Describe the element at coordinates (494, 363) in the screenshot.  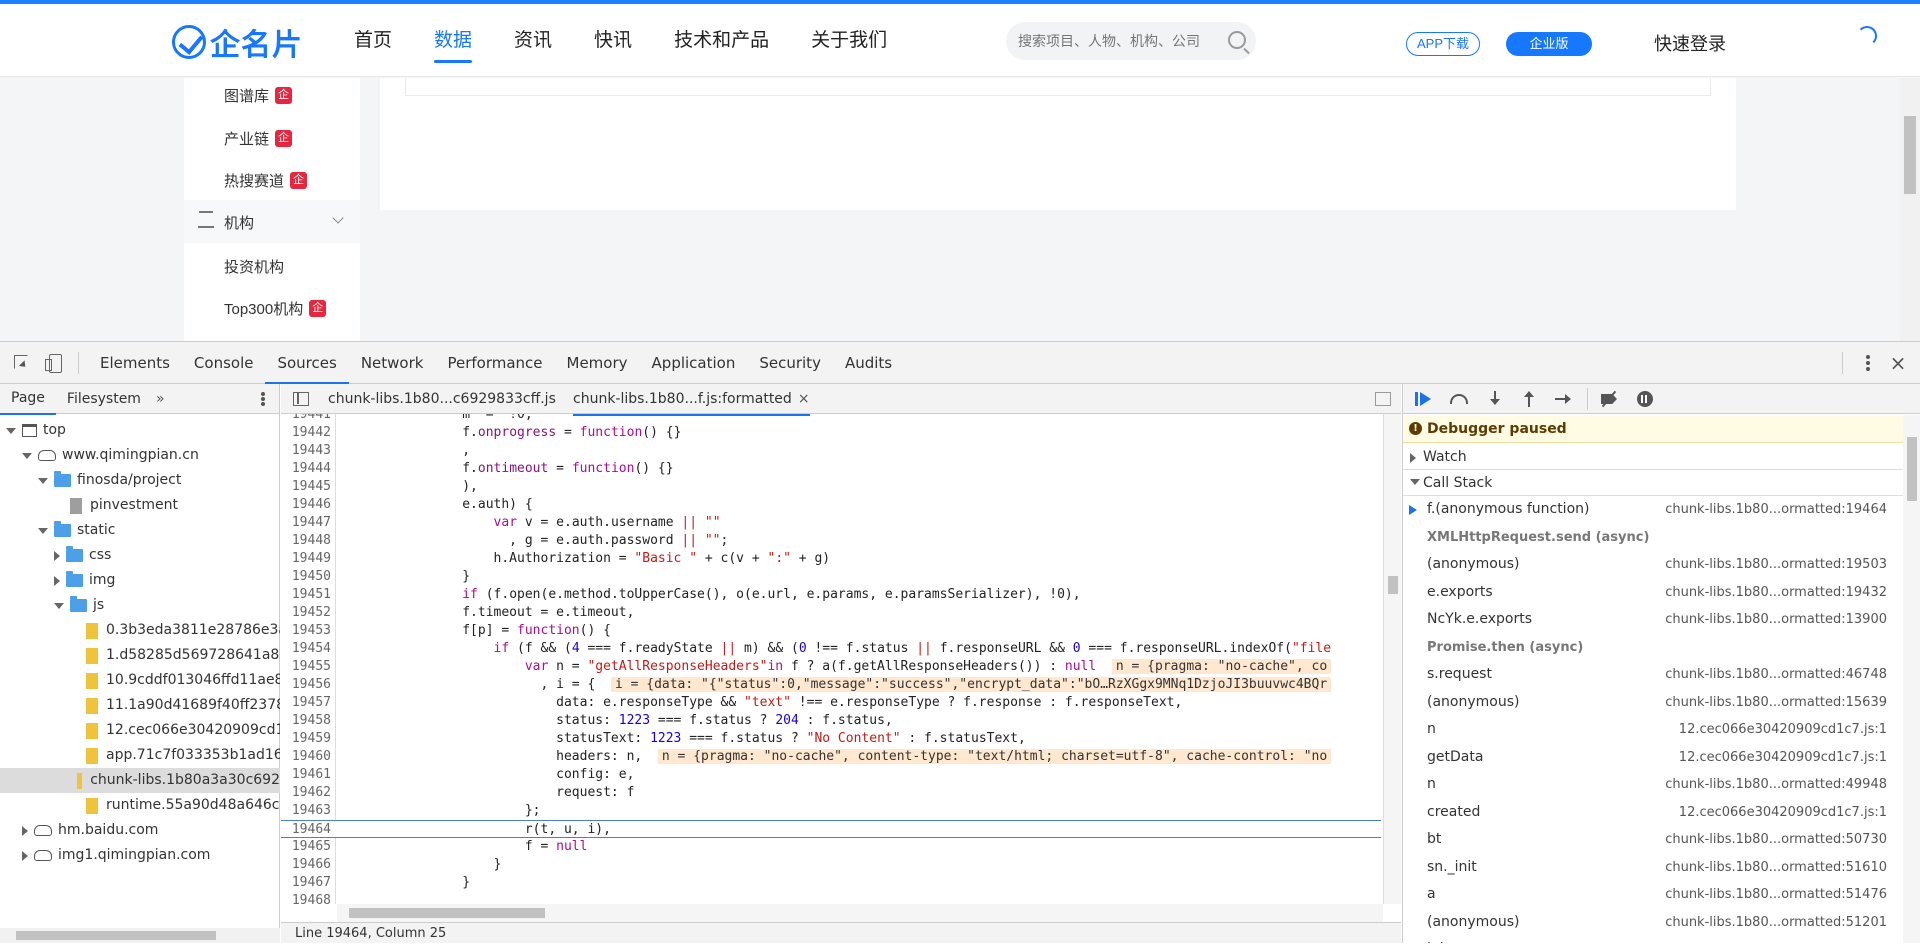
I see `tab-performance: Performance` at that location.